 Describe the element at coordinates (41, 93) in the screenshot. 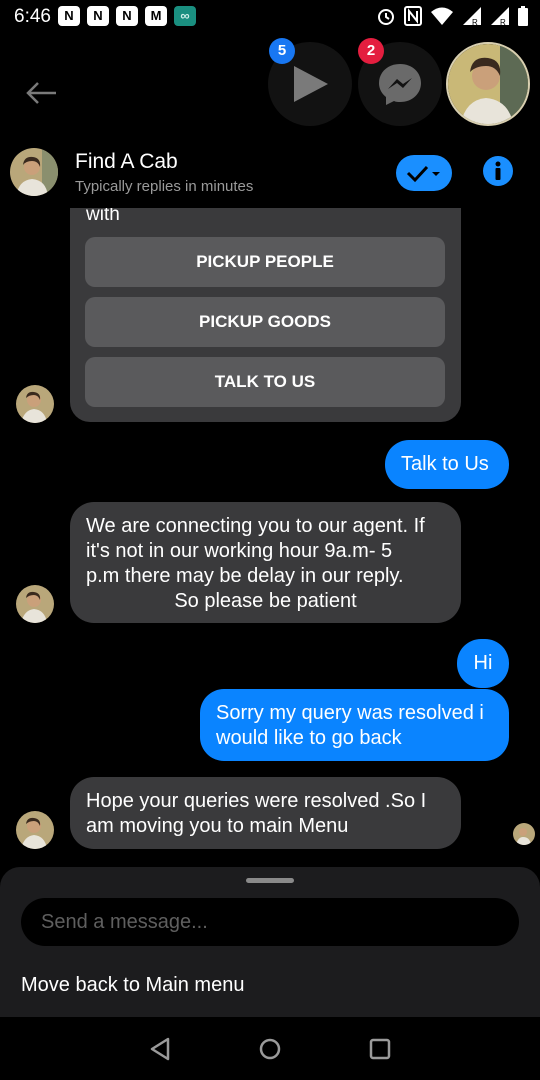

I see `back-arrow-icon` at that location.